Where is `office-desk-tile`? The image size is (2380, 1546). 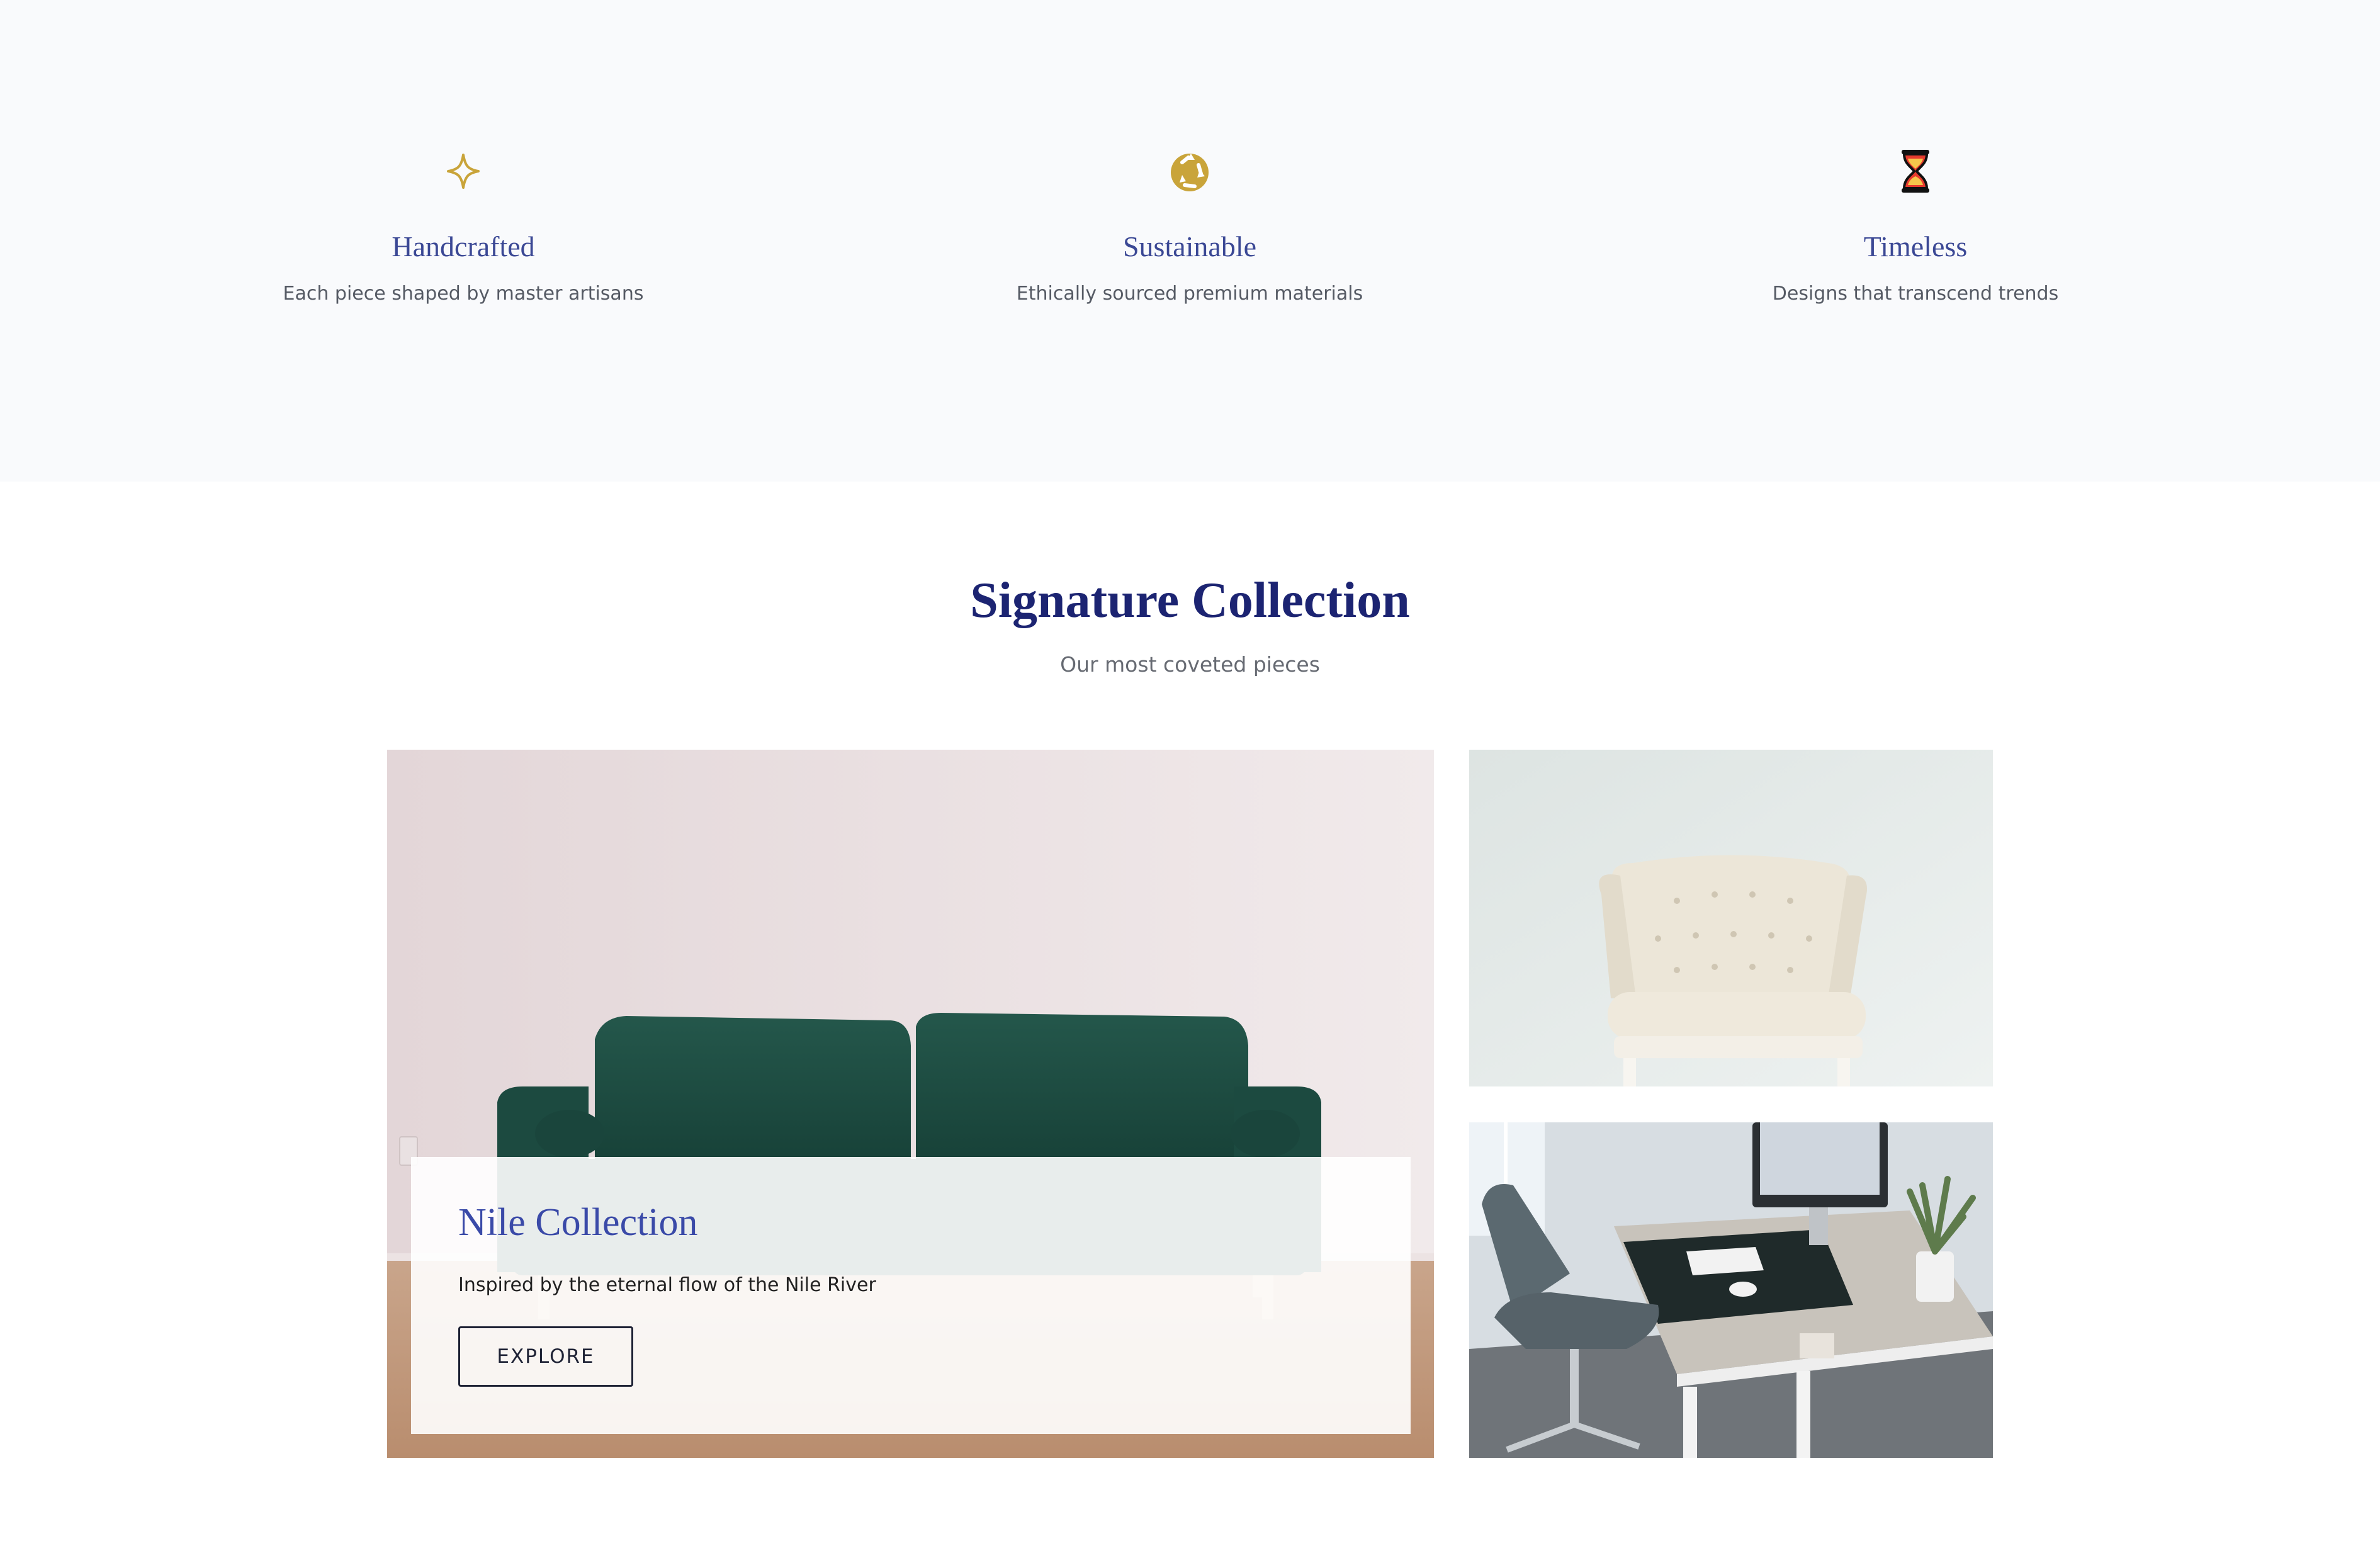
office-desk-tile is located at coordinates (1731, 1290).